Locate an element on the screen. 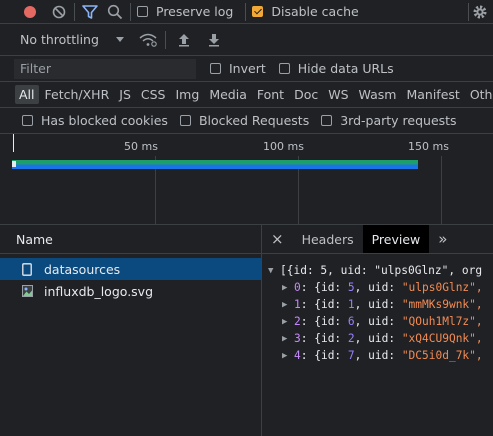 The width and height of the screenshot is (493, 436). gear-icon is located at coordinates (480, 12).